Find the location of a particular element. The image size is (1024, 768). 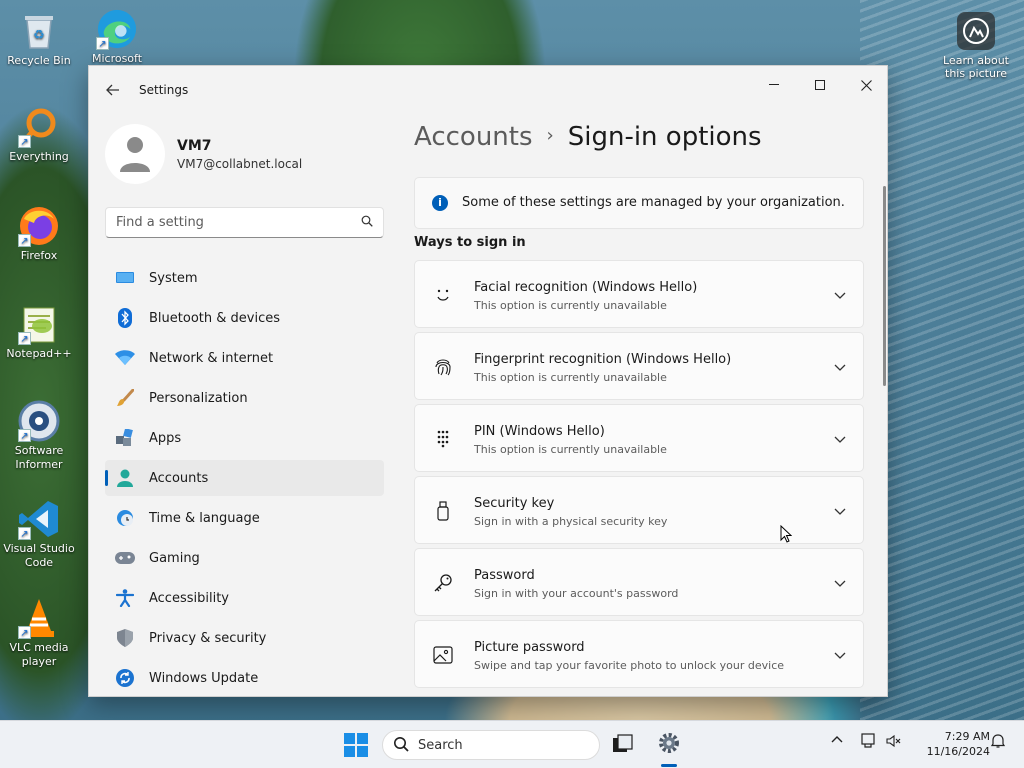

network-status-button is located at coordinates (869, 743).